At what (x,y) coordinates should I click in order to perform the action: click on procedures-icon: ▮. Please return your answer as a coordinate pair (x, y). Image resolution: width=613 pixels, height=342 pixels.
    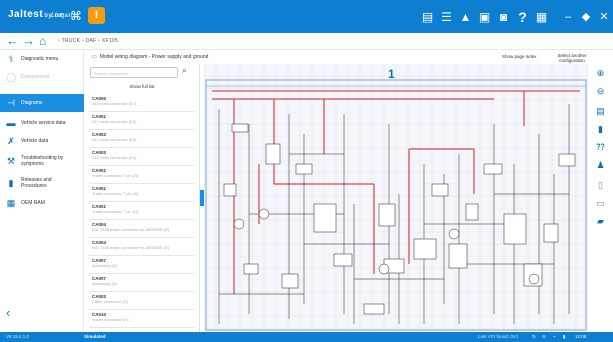
    Looking at the image, I should click on (11, 182).